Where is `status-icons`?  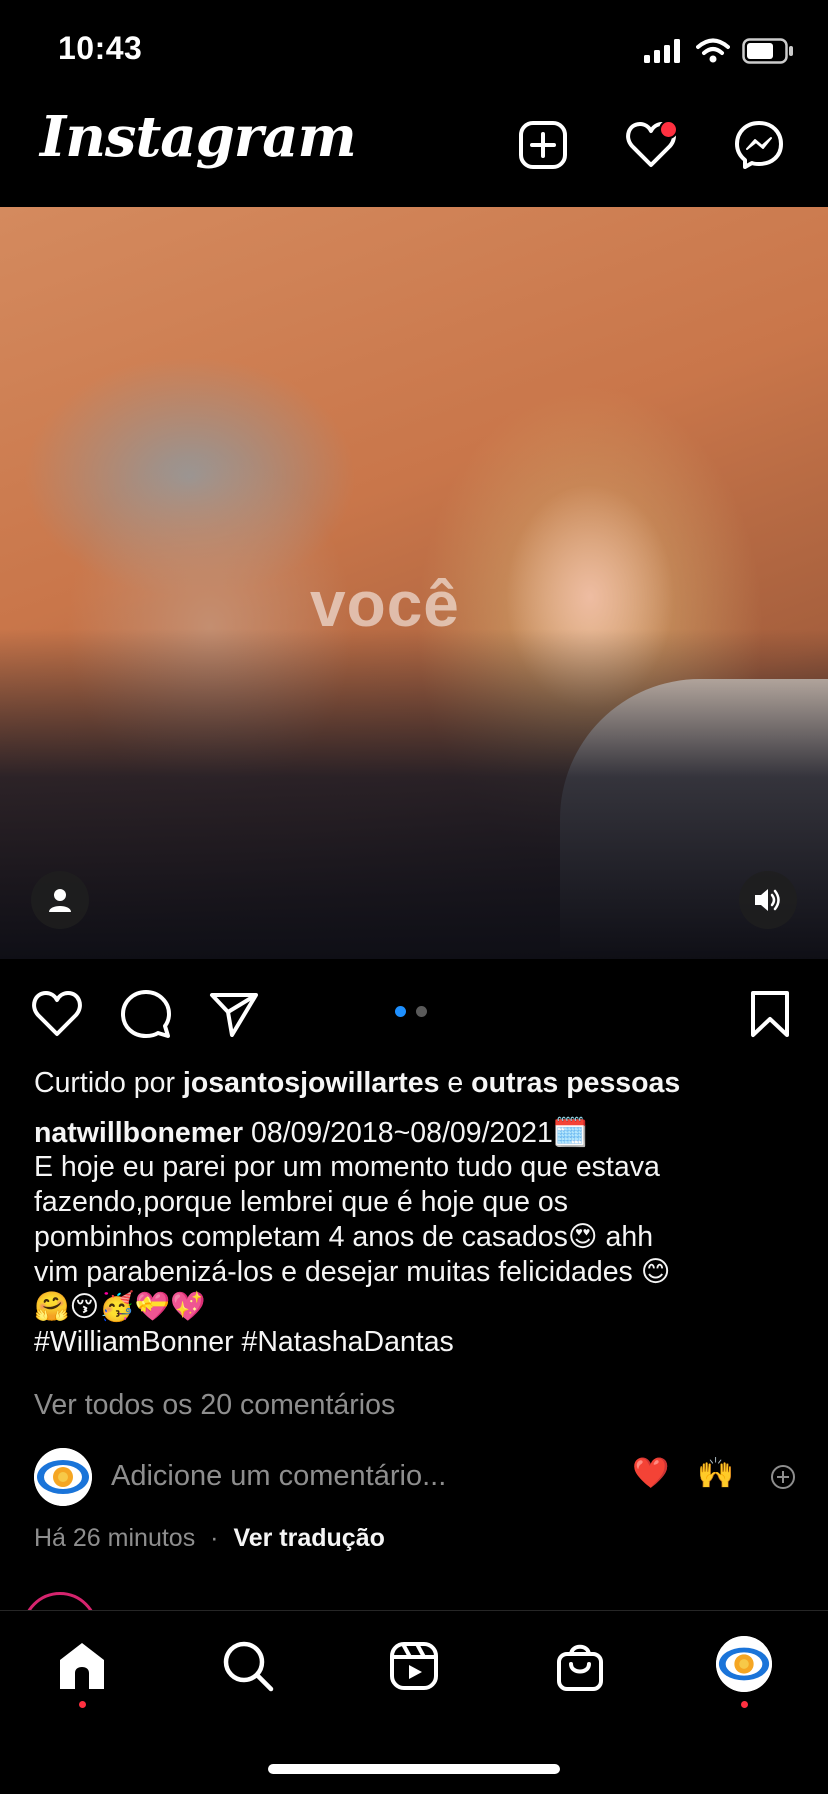 status-icons is located at coordinates (719, 51).